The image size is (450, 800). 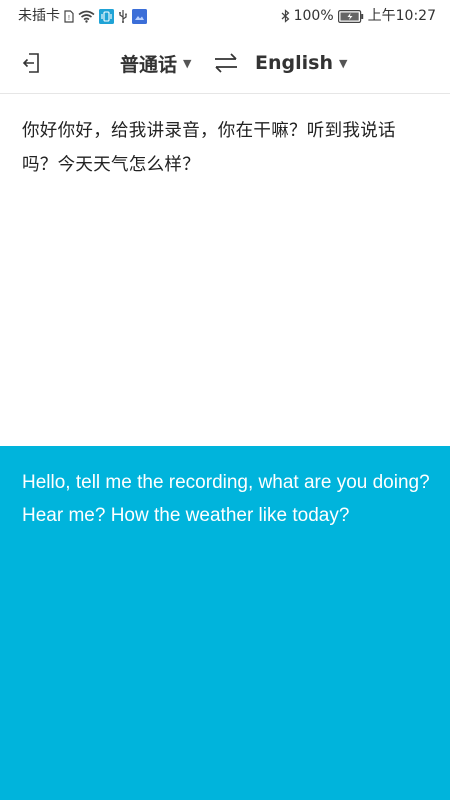 What do you see at coordinates (139, 16) in the screenshot?
I see `image-notification-icon` at bounding box center [139, 16].